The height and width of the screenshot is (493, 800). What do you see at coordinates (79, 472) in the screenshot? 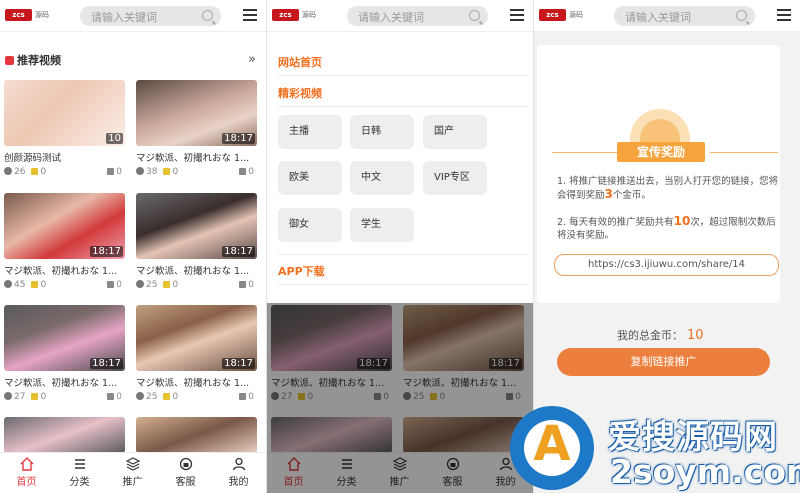
I see `tab-category: 分类` at bounding box center [79, 472].